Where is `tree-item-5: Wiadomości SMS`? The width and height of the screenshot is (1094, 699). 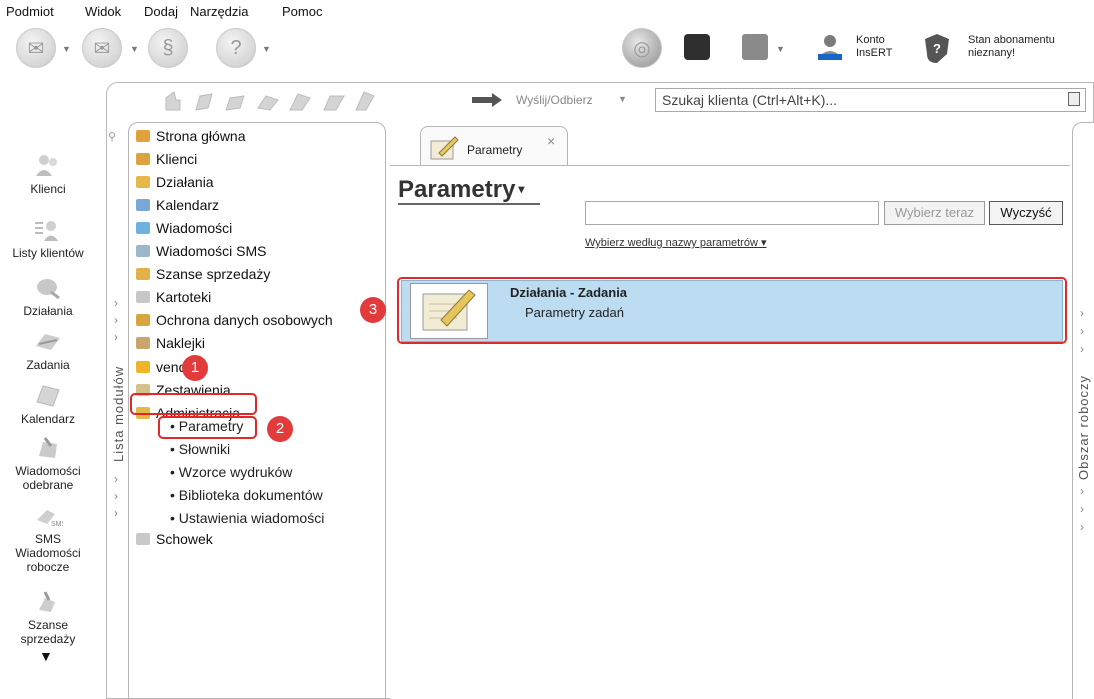 tree-item-5: Wiadomości SMS is located at coordinates (201, 251).